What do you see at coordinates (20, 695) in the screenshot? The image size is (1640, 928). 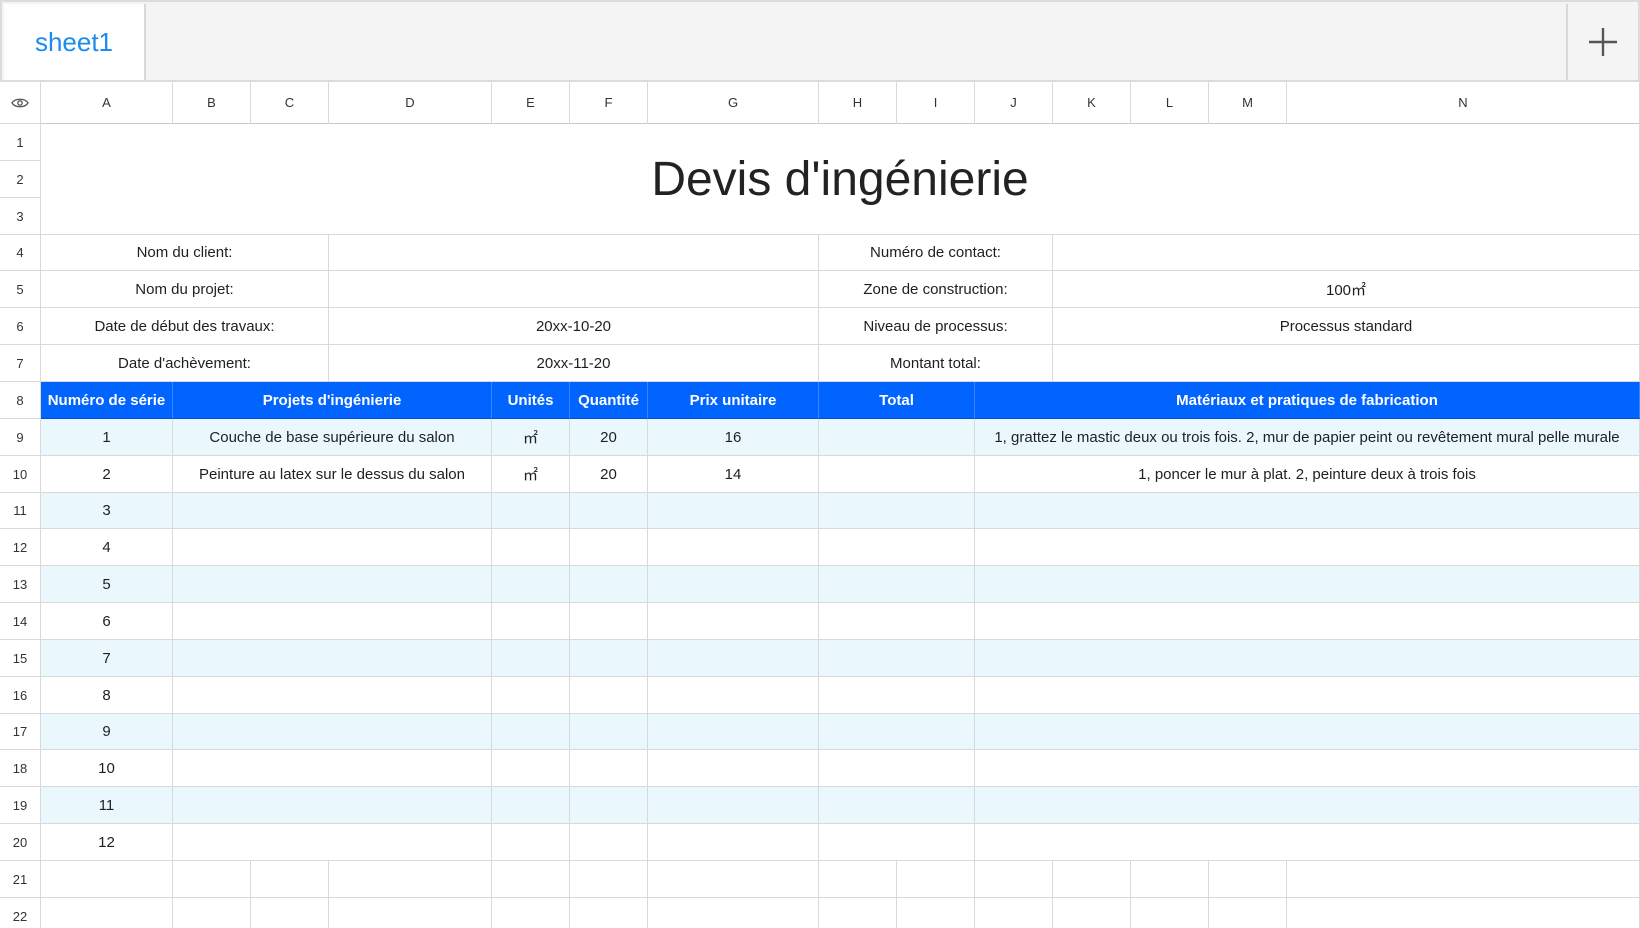 I see `row-header-16: 16` at bounding box center [20, 695].